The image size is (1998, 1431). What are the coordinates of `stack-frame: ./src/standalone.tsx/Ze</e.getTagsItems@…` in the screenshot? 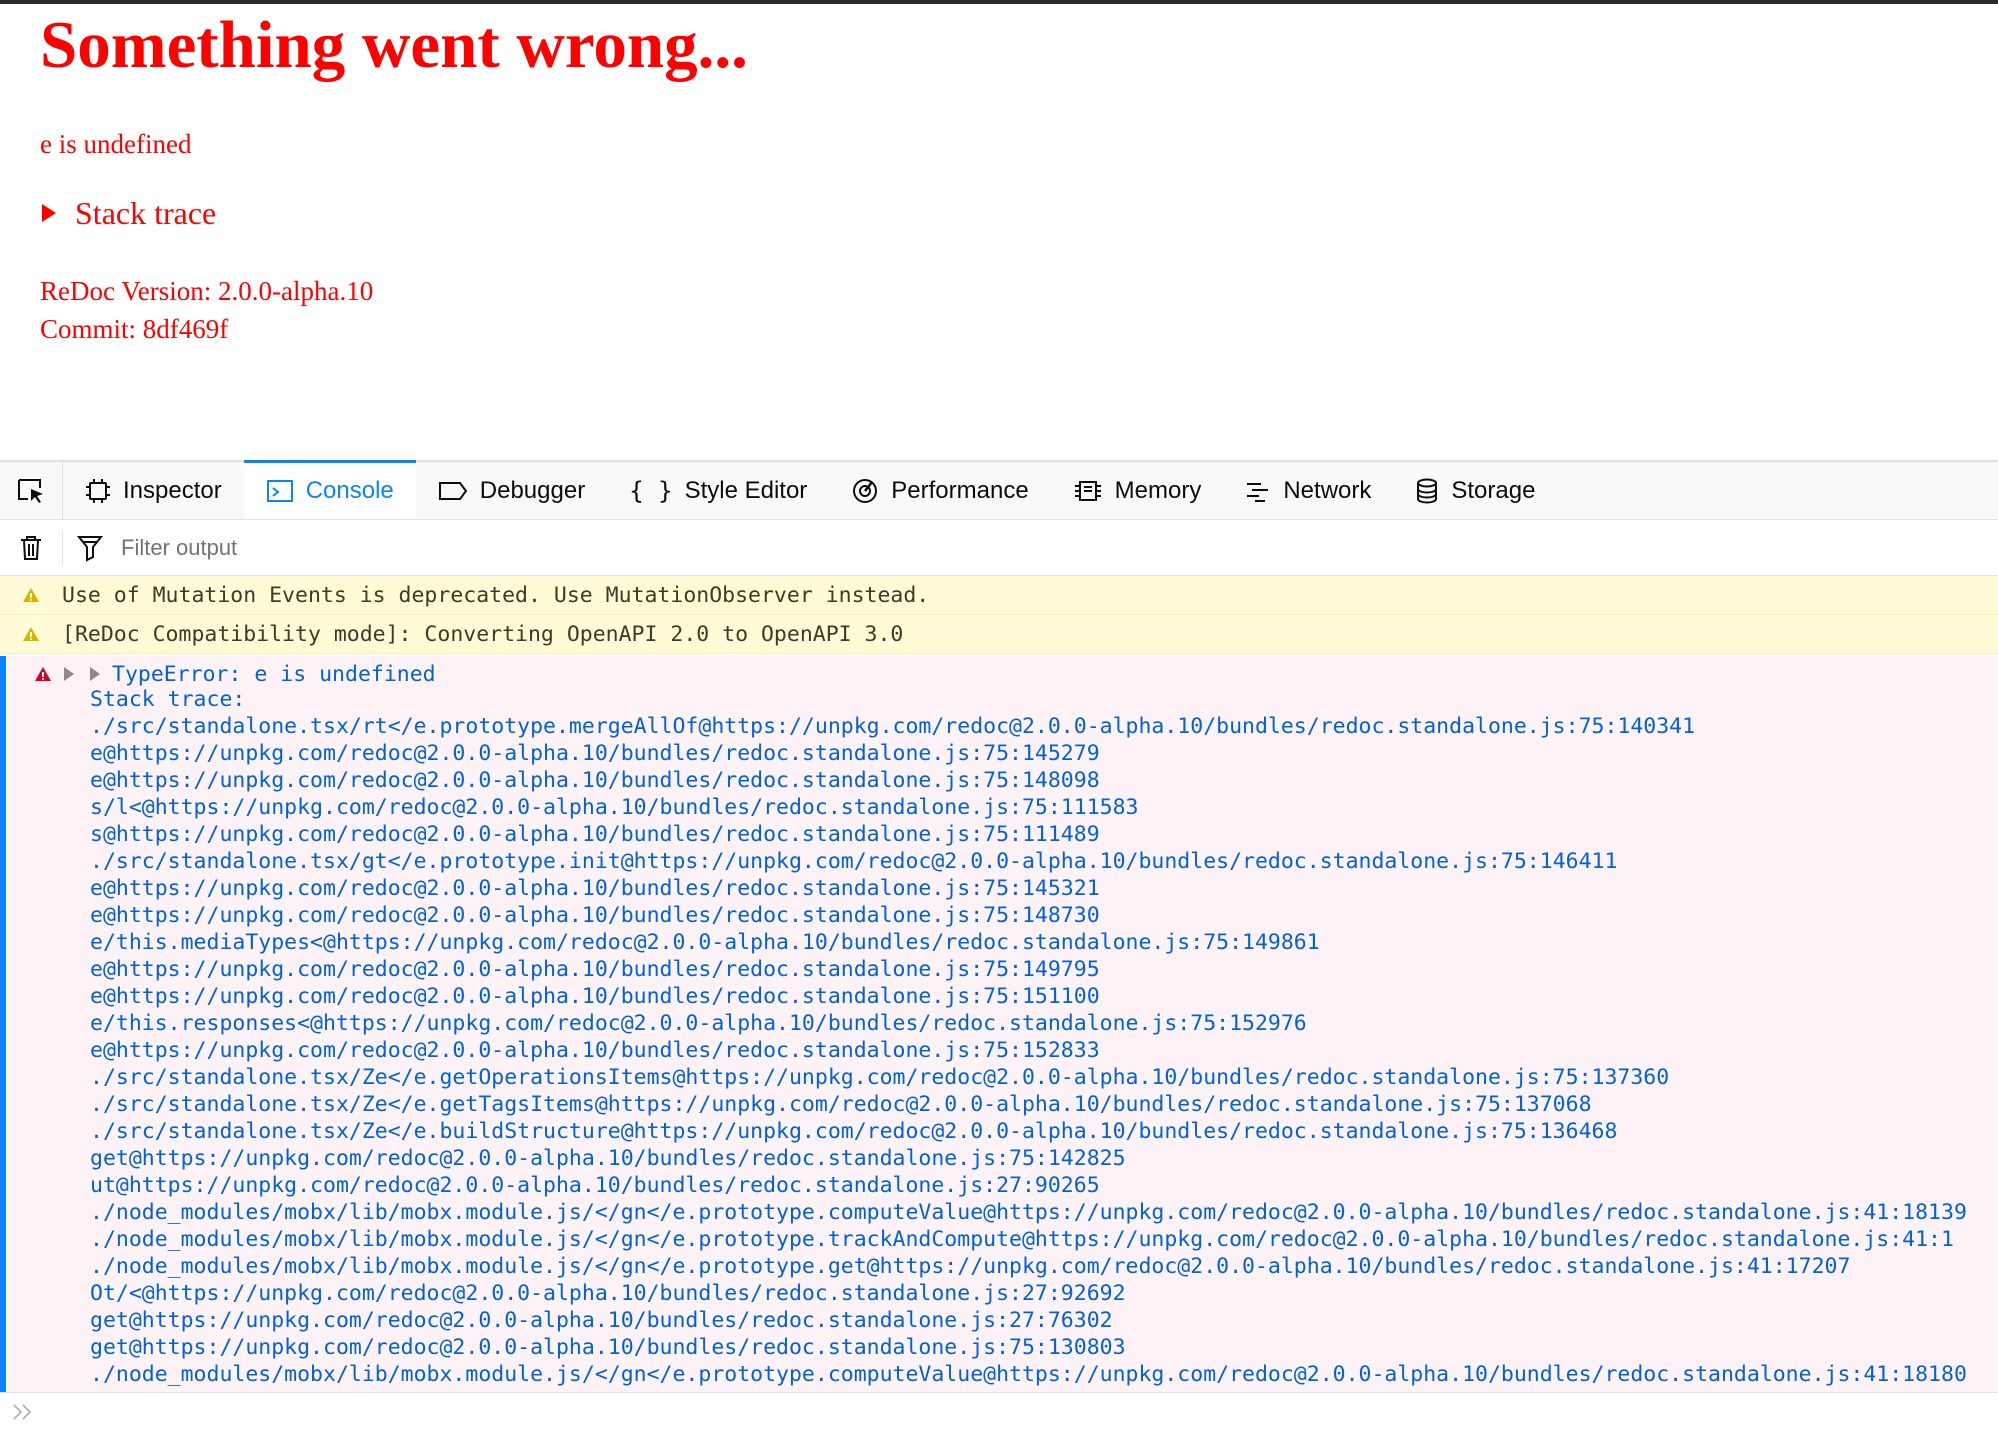 It's located at (1028, 1104).